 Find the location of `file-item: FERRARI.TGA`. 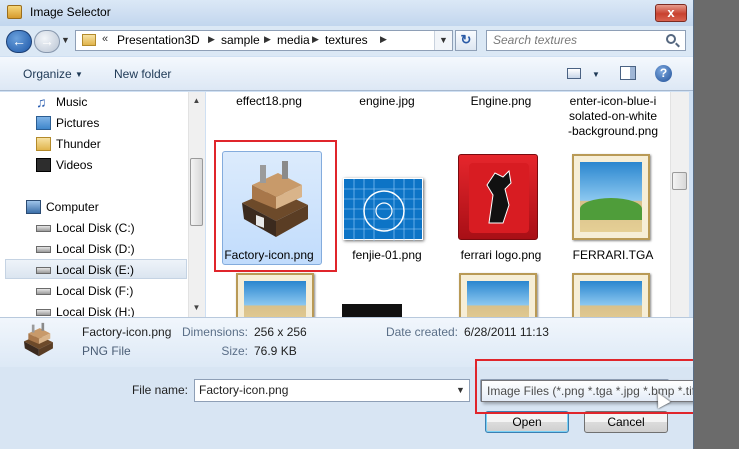

file-item: FERRARI.TGA is located at coordinates (613, 210).